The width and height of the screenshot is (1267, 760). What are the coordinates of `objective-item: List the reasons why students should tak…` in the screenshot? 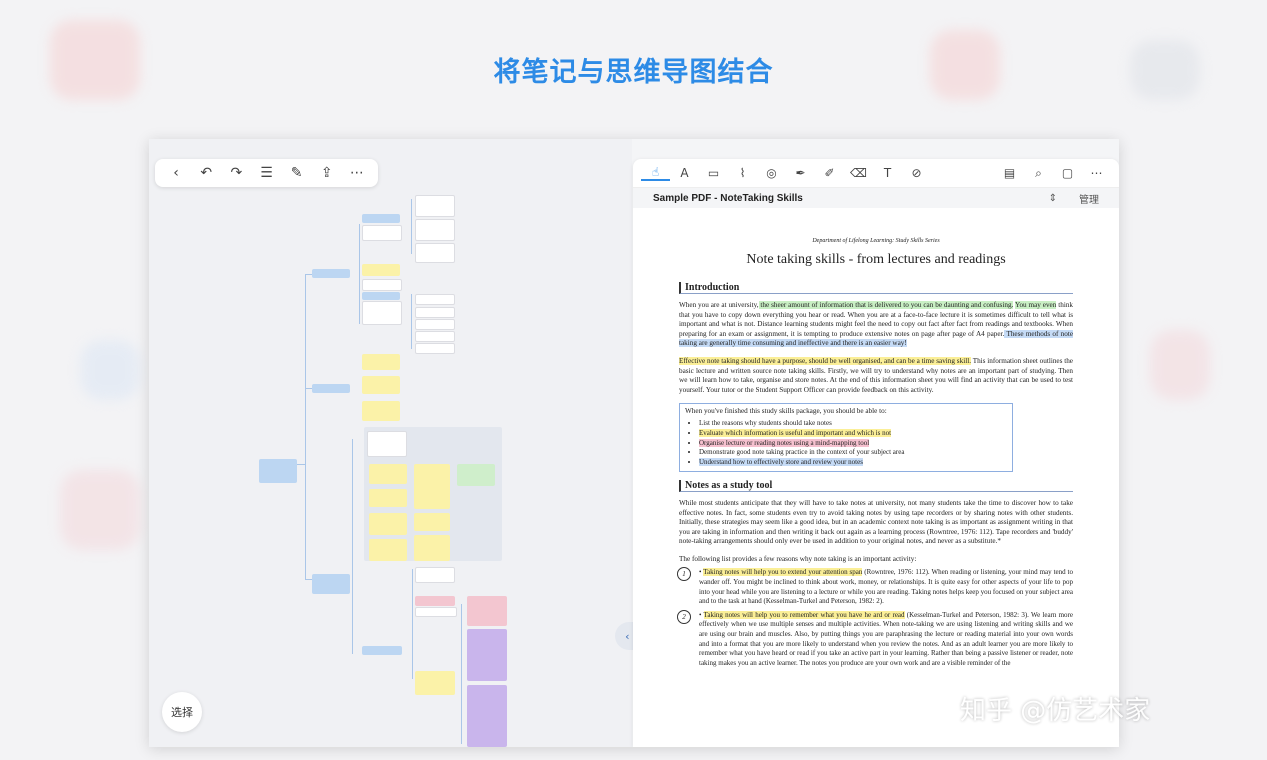 It's located at (853, 424).